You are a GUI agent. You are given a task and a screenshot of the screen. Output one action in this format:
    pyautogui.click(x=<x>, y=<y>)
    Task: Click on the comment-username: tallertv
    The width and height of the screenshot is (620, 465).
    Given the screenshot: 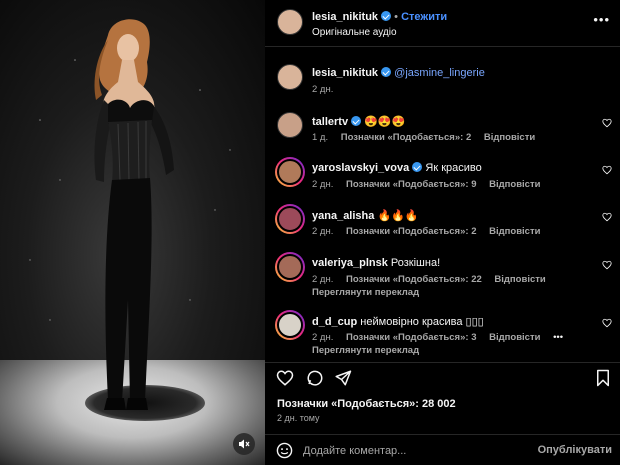 What is the action you would take?
    pyautogui.click(x=330, y=122)
    